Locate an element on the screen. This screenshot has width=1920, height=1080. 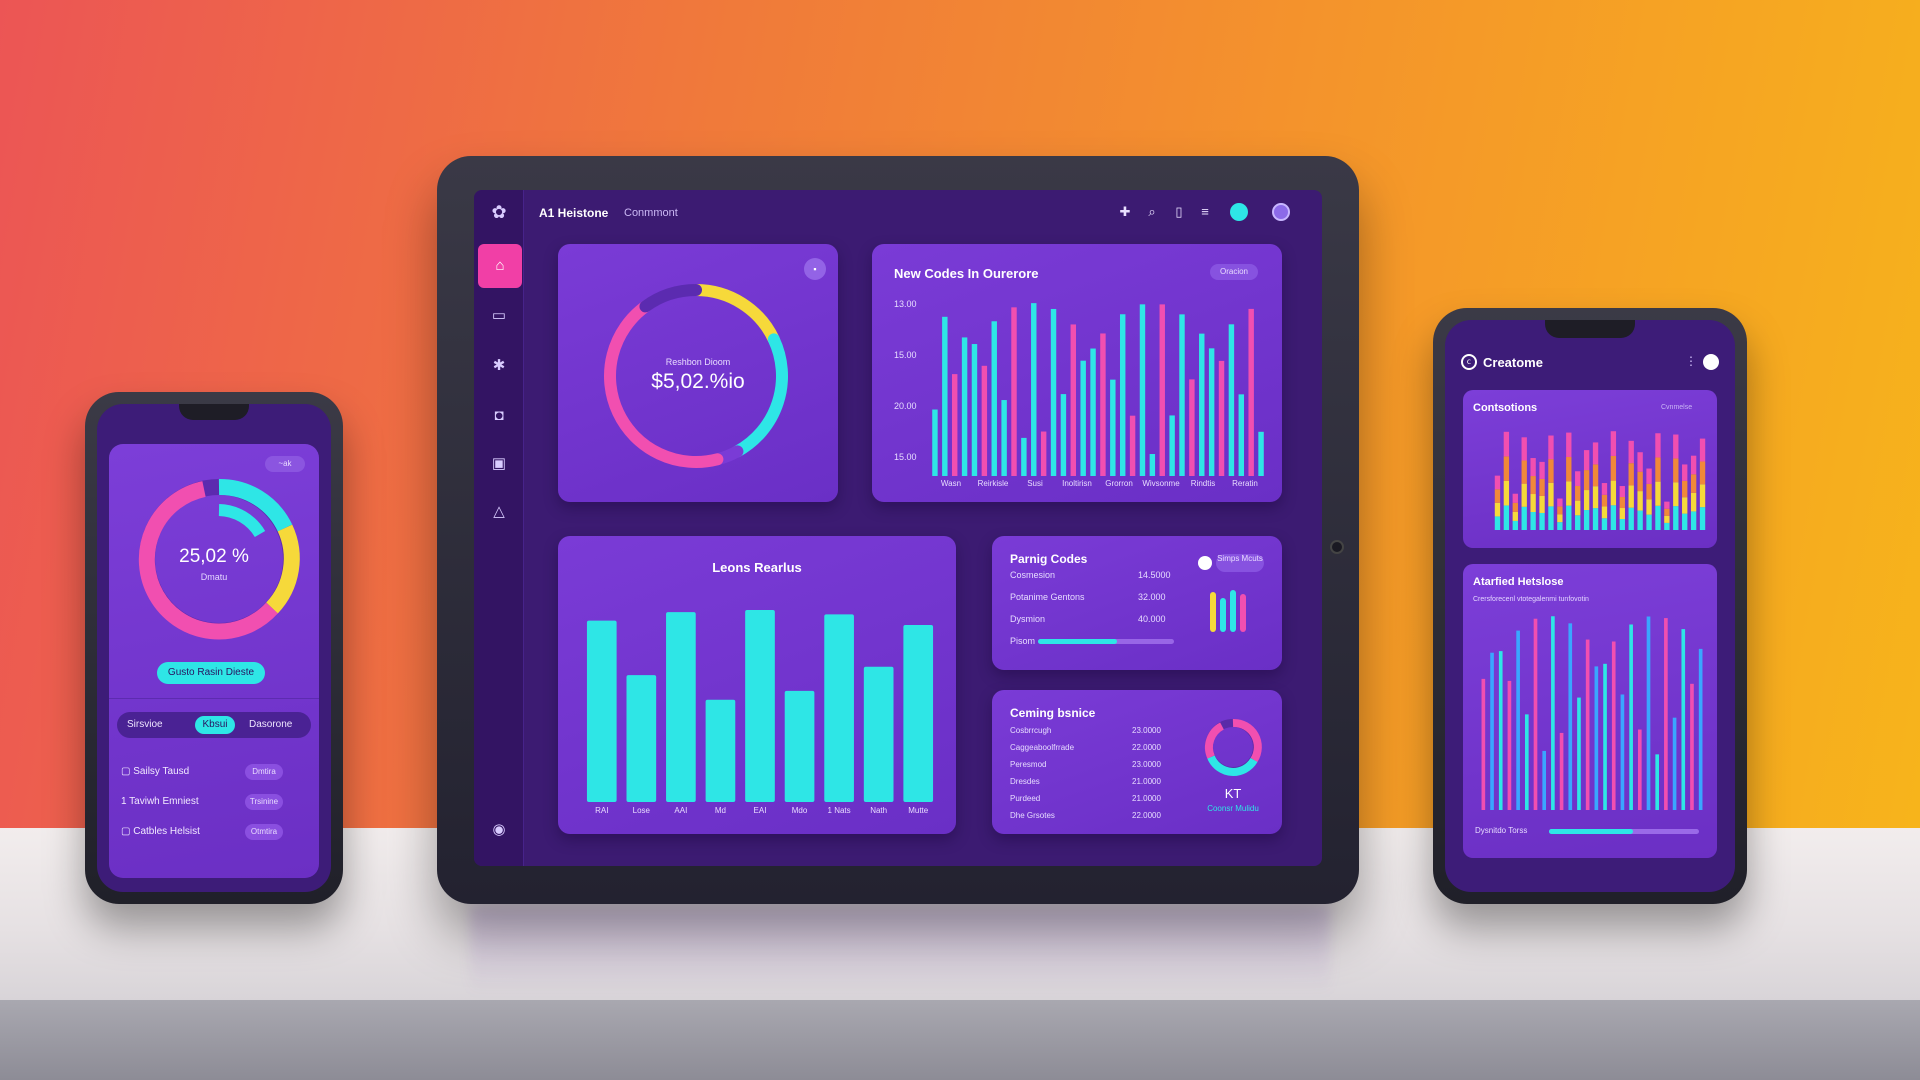
more-icon: ⋮ is located at coordinates (1691, 362).